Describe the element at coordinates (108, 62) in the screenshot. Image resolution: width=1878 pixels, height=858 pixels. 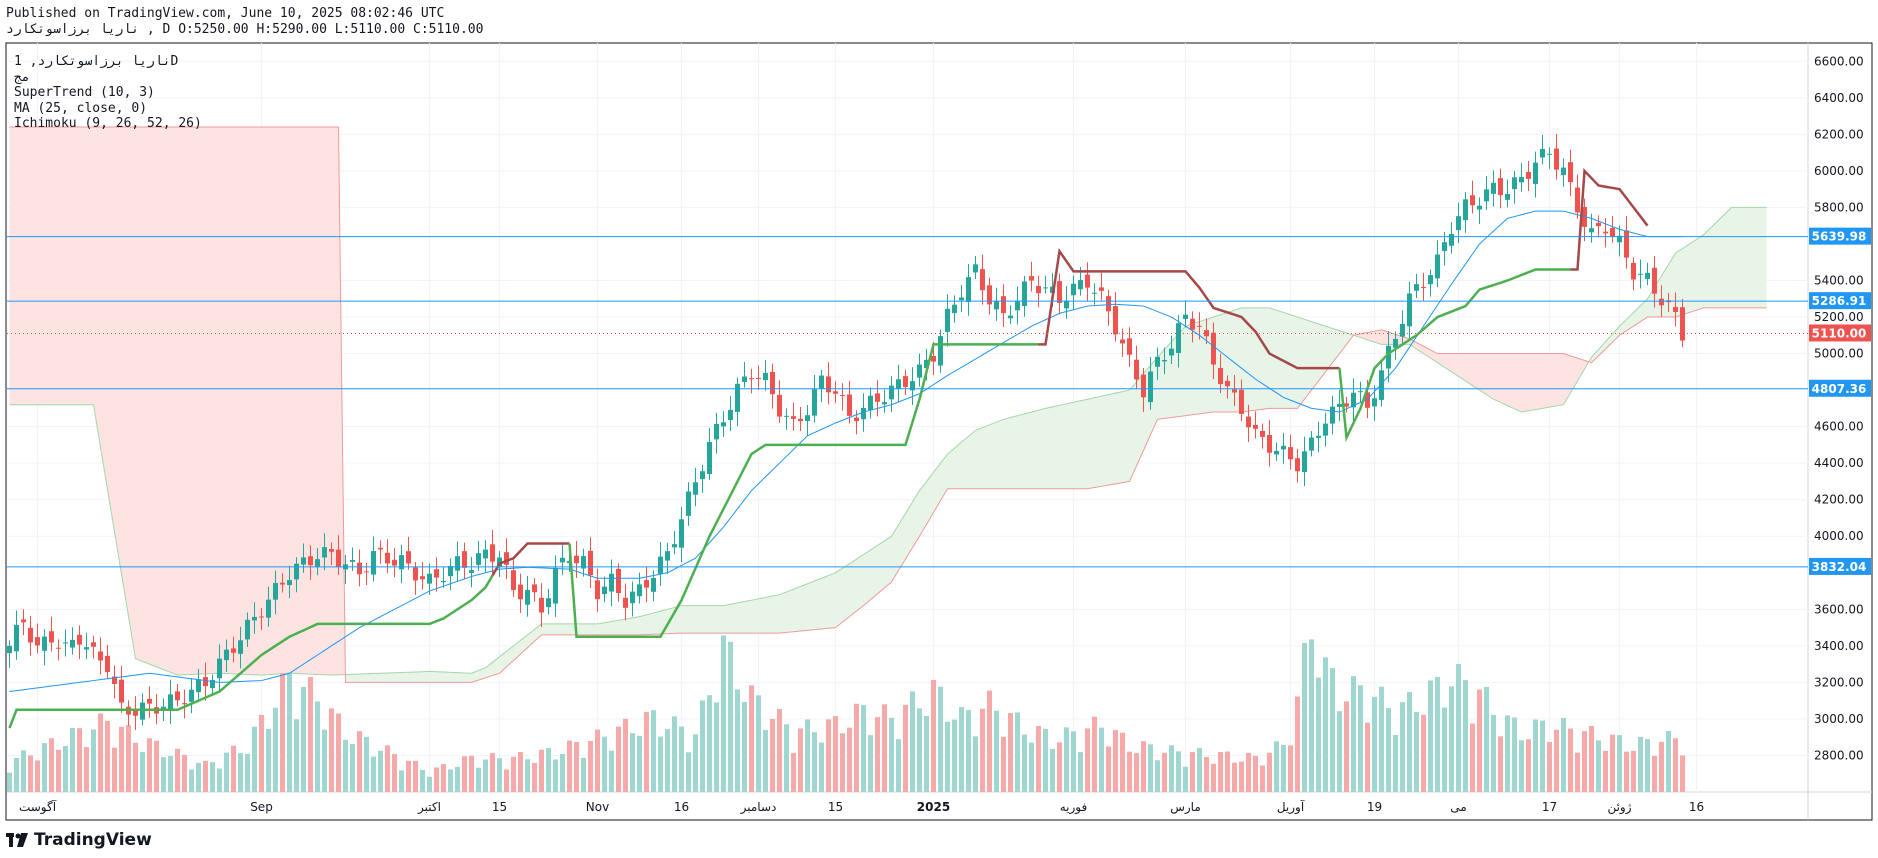
I see `legend-symbol: ناریا برزاسوتکارد, 1D` at that location.